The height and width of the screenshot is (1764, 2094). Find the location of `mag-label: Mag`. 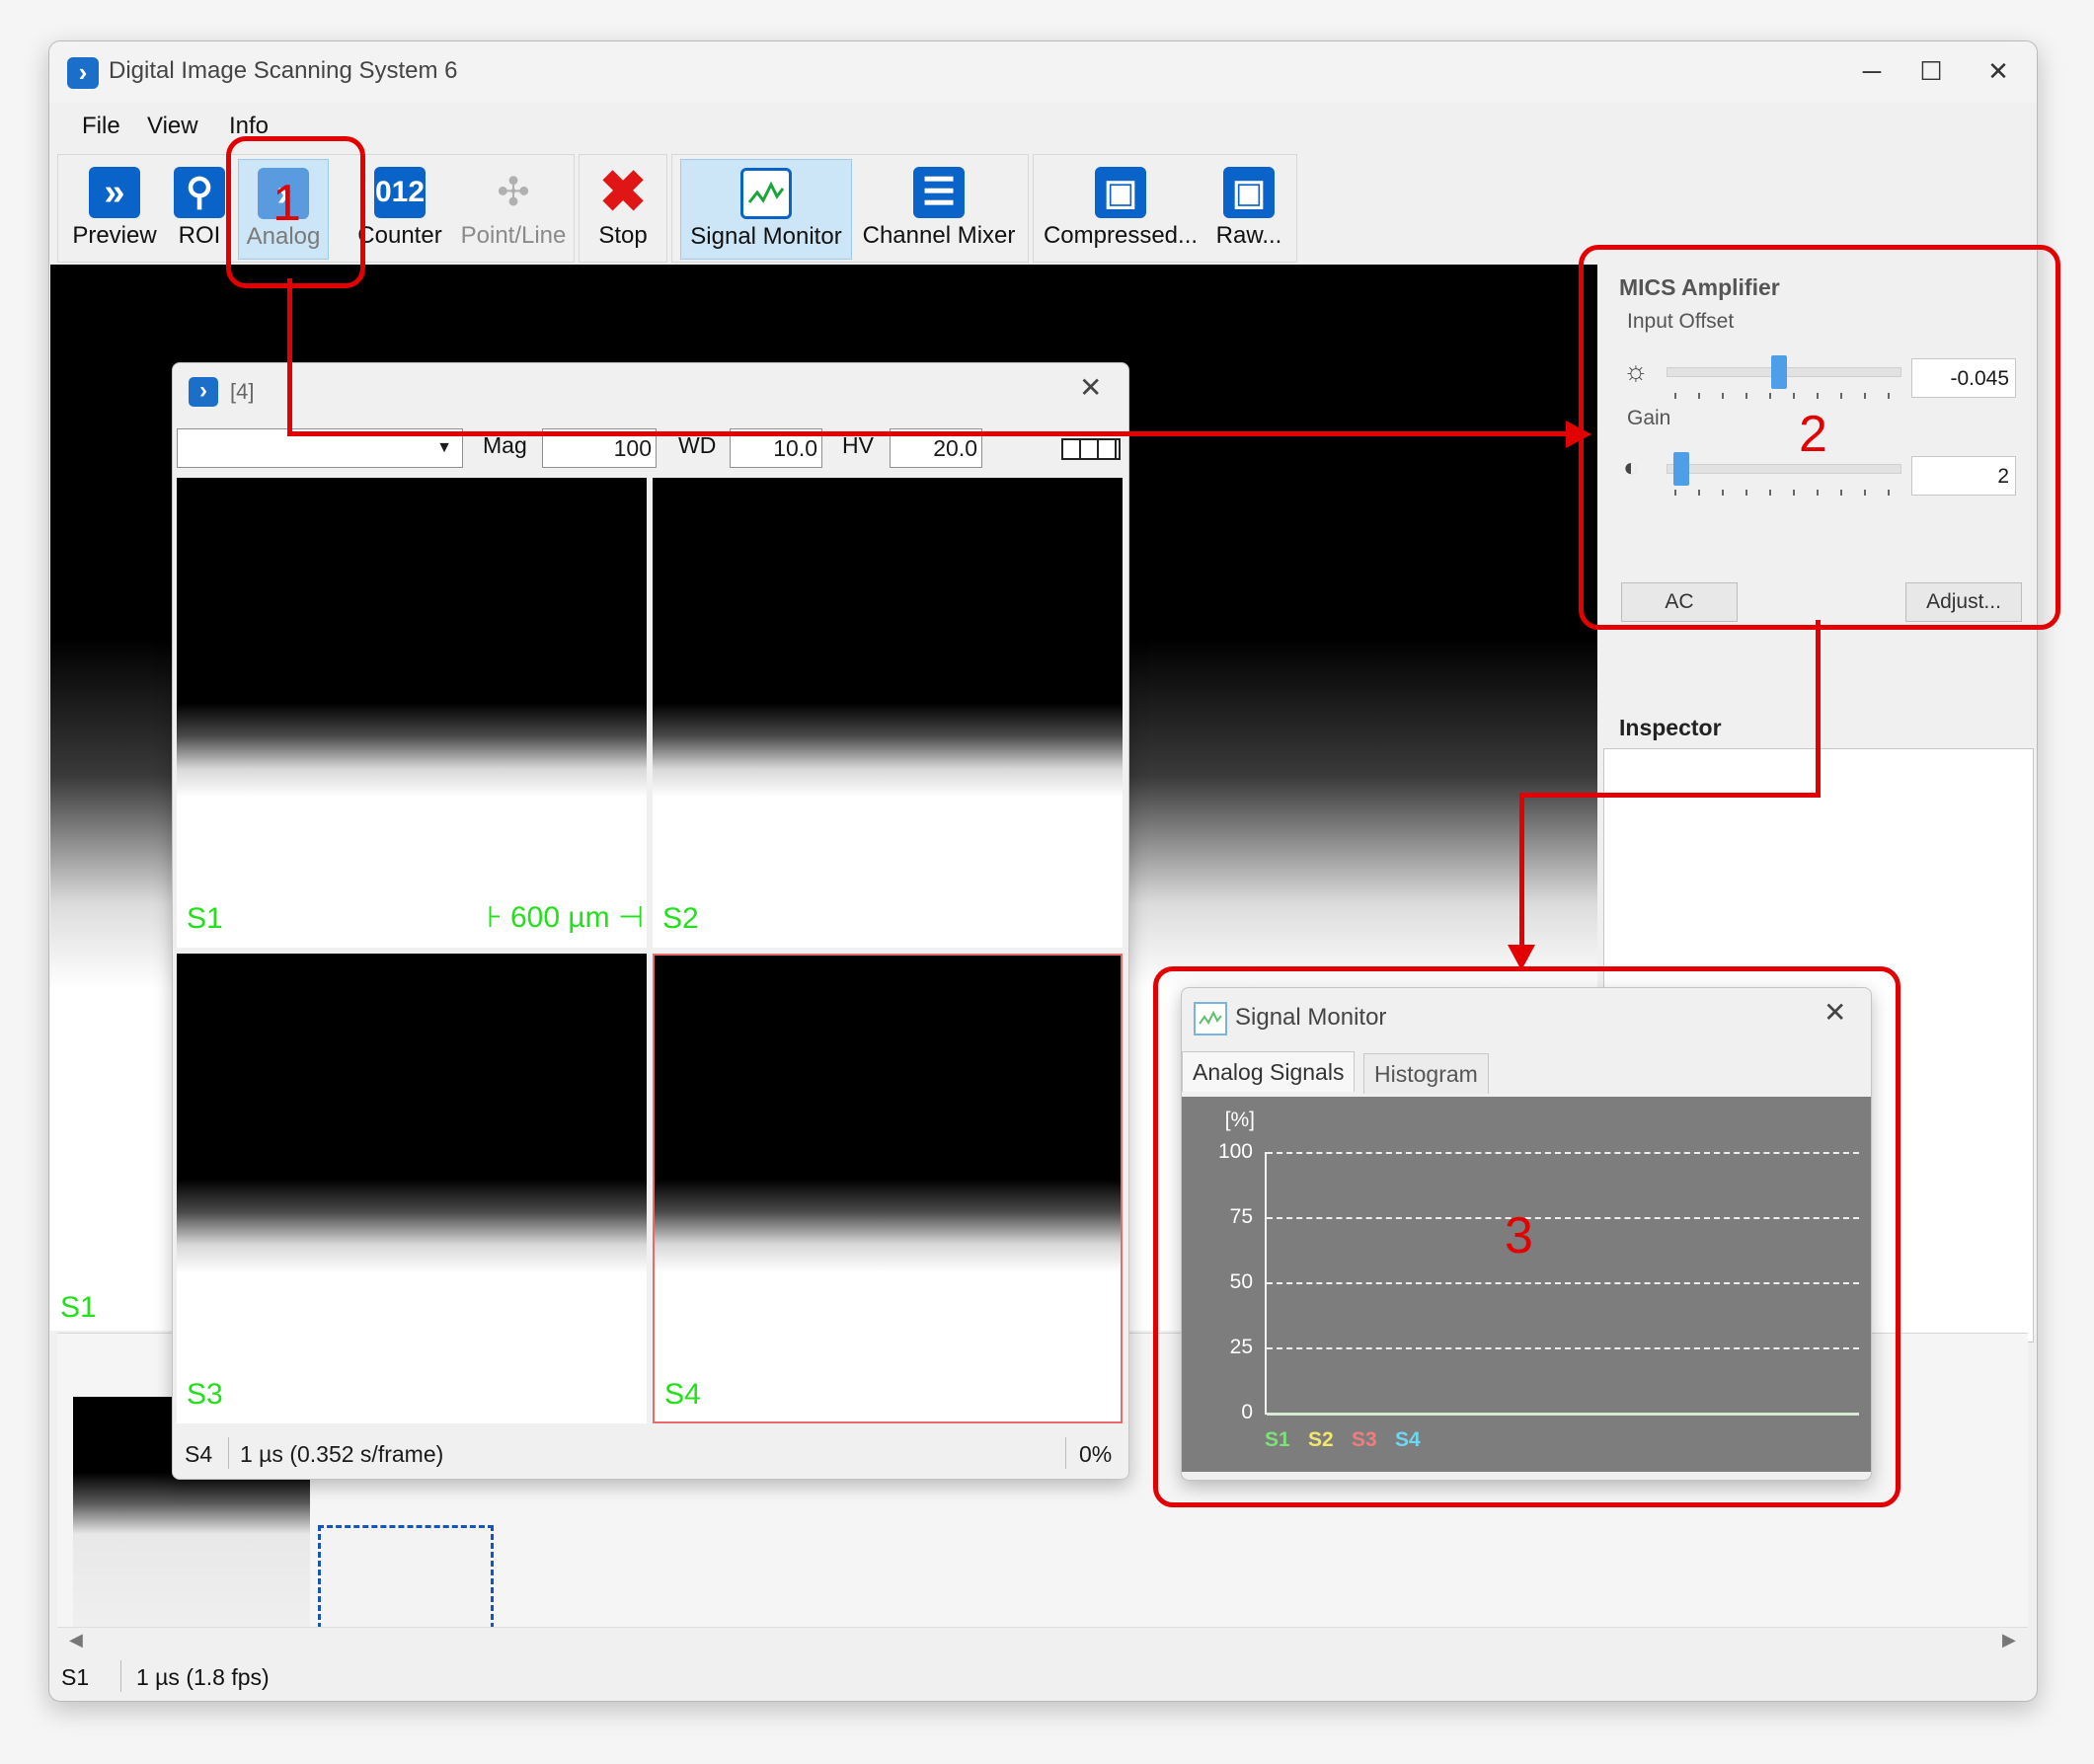

mag-label: Mag is located at coordinates (505, 445).